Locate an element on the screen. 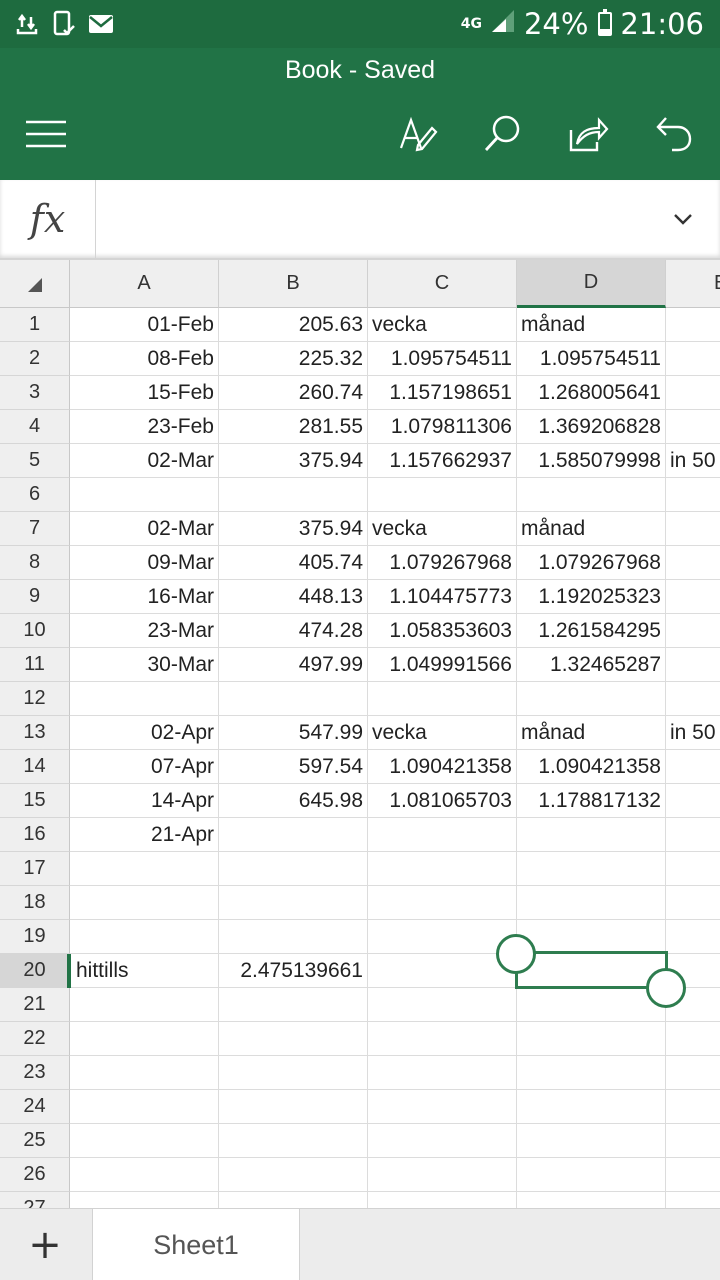 The height and width of the screenshot is (1280, 720). cell-a7: 02-Mar is located at coordinates (144, 529).